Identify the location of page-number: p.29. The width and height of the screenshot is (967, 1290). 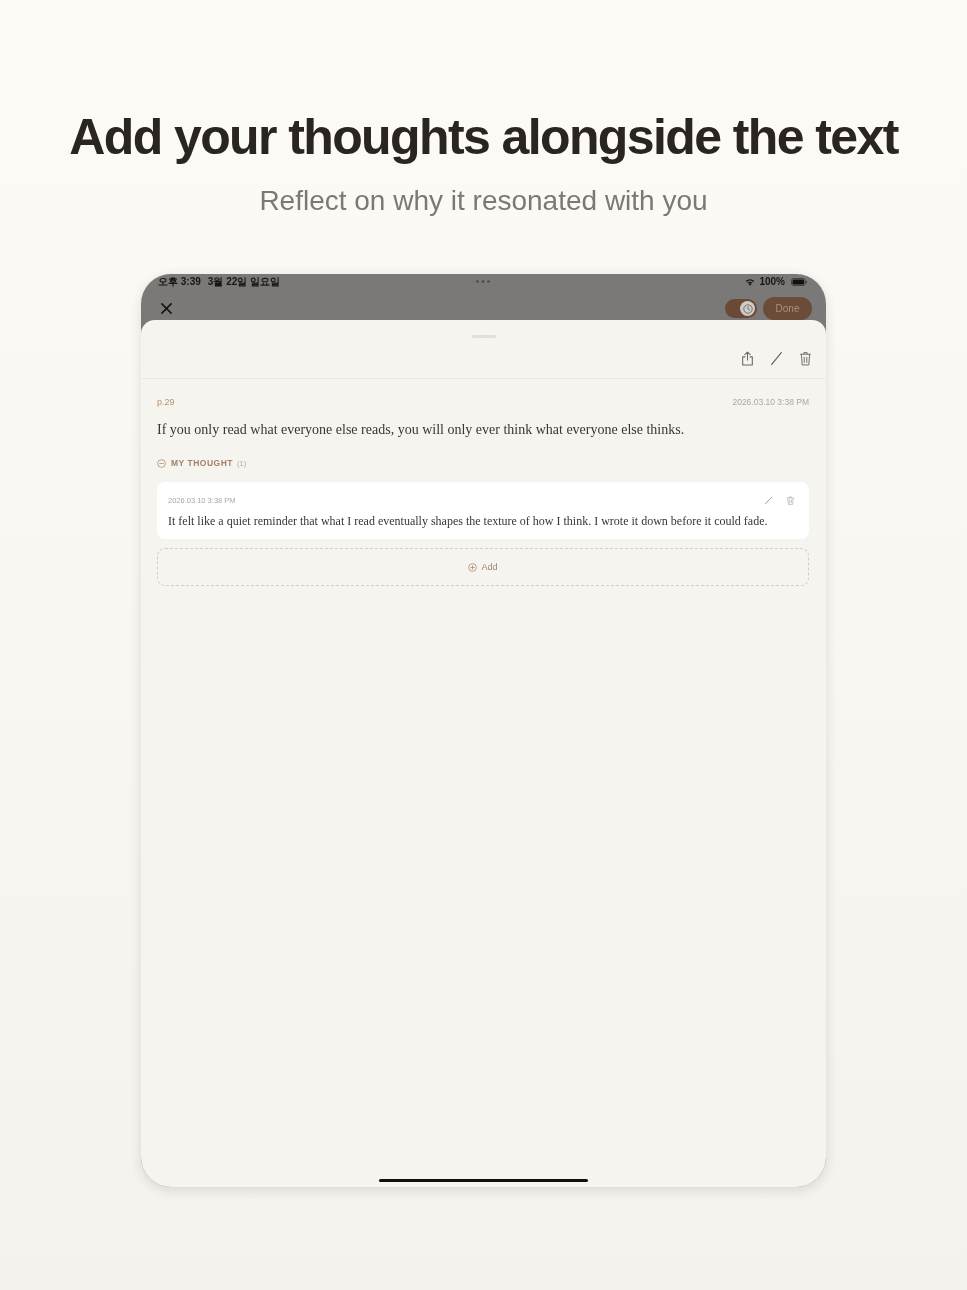
(166, 402).